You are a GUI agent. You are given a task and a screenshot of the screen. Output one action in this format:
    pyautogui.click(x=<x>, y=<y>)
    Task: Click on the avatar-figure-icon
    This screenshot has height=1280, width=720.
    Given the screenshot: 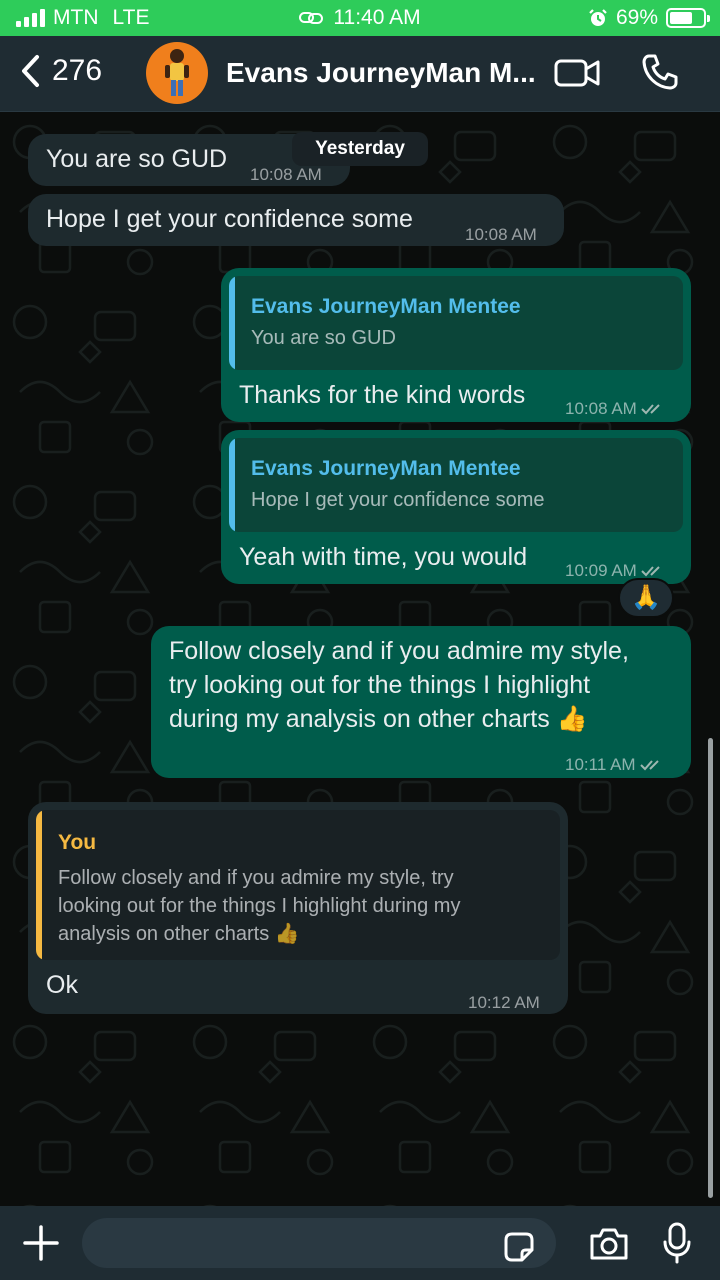 What is the action you would take?
    pyautogui.click(x=177, y=72)
    